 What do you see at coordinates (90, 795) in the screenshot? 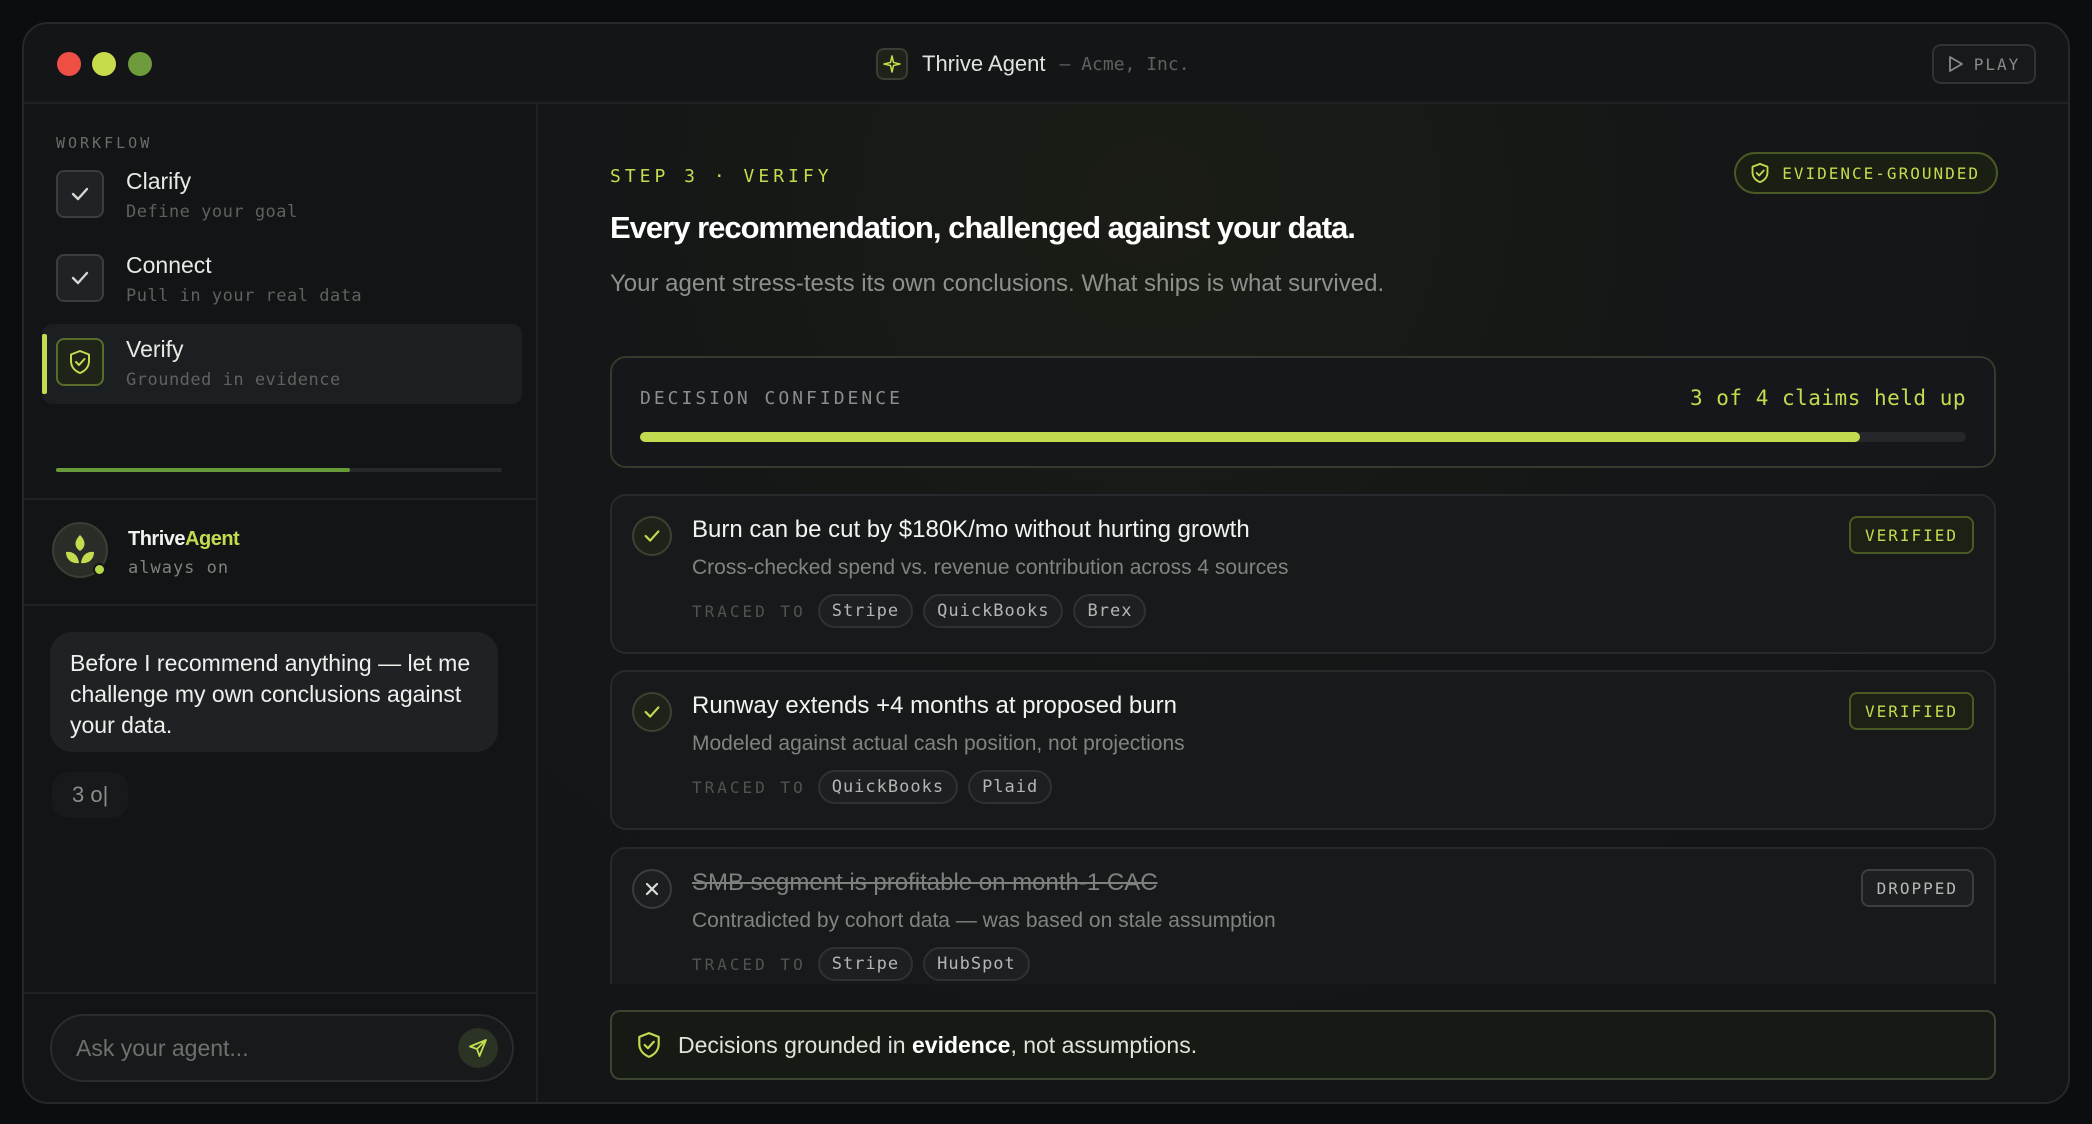
I see `typing-indicator: 3 o|` at bounding box center [90, 795].